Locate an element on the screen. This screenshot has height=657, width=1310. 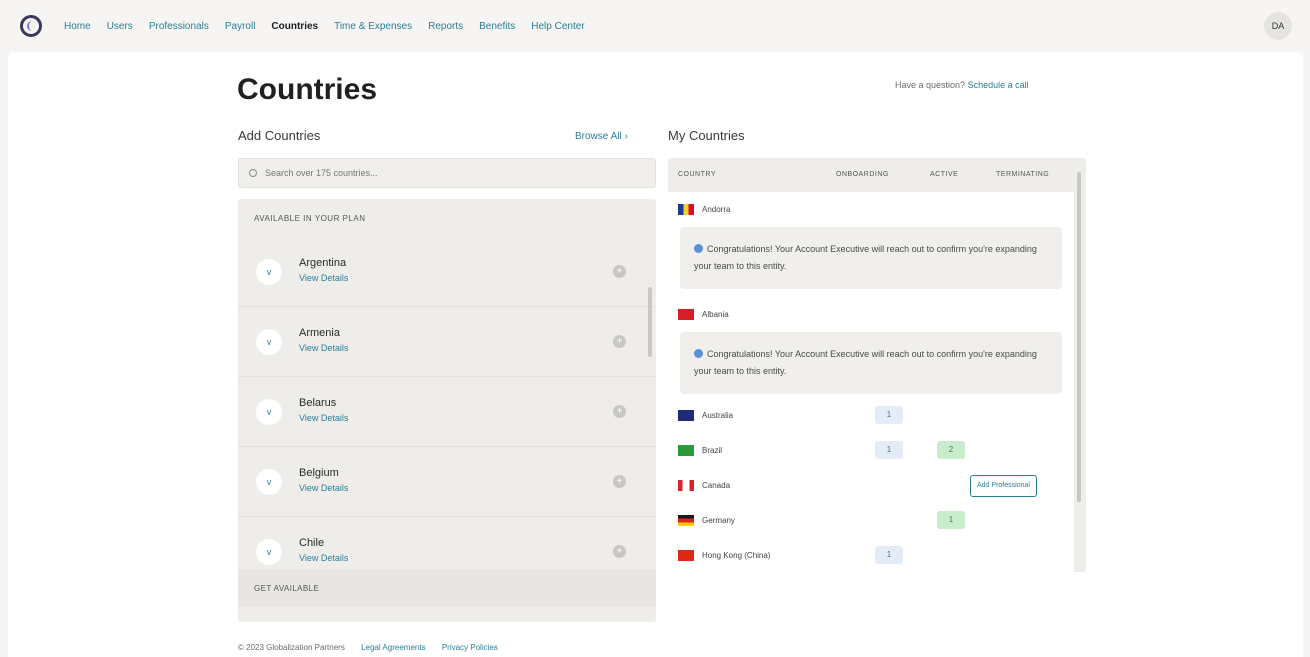
nav-payroll: Payroll is located at coordinates (240, 26).